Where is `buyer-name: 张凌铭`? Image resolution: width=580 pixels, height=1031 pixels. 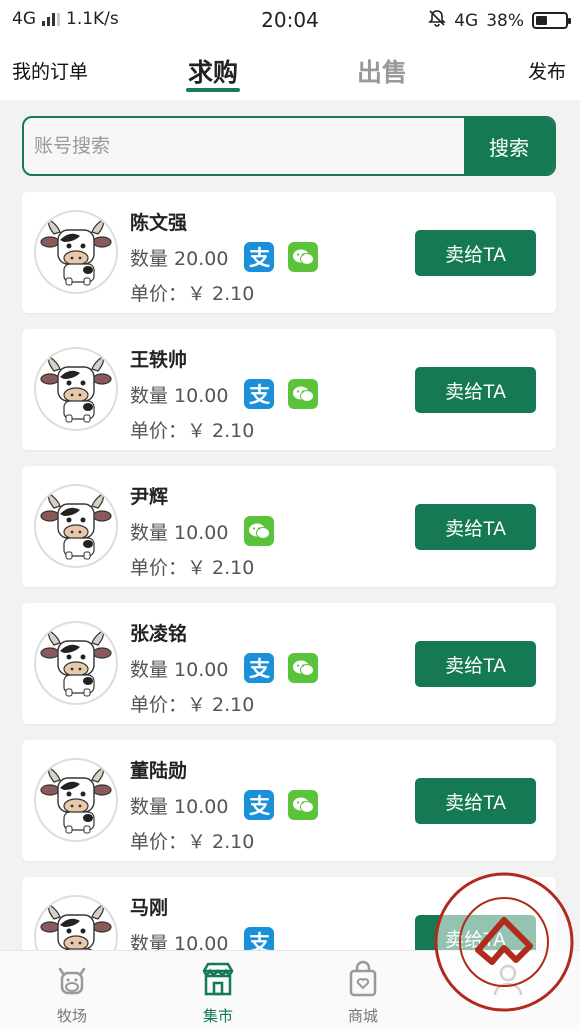
buyer-name: 张凌铭 is located at coordinates (159, 634).